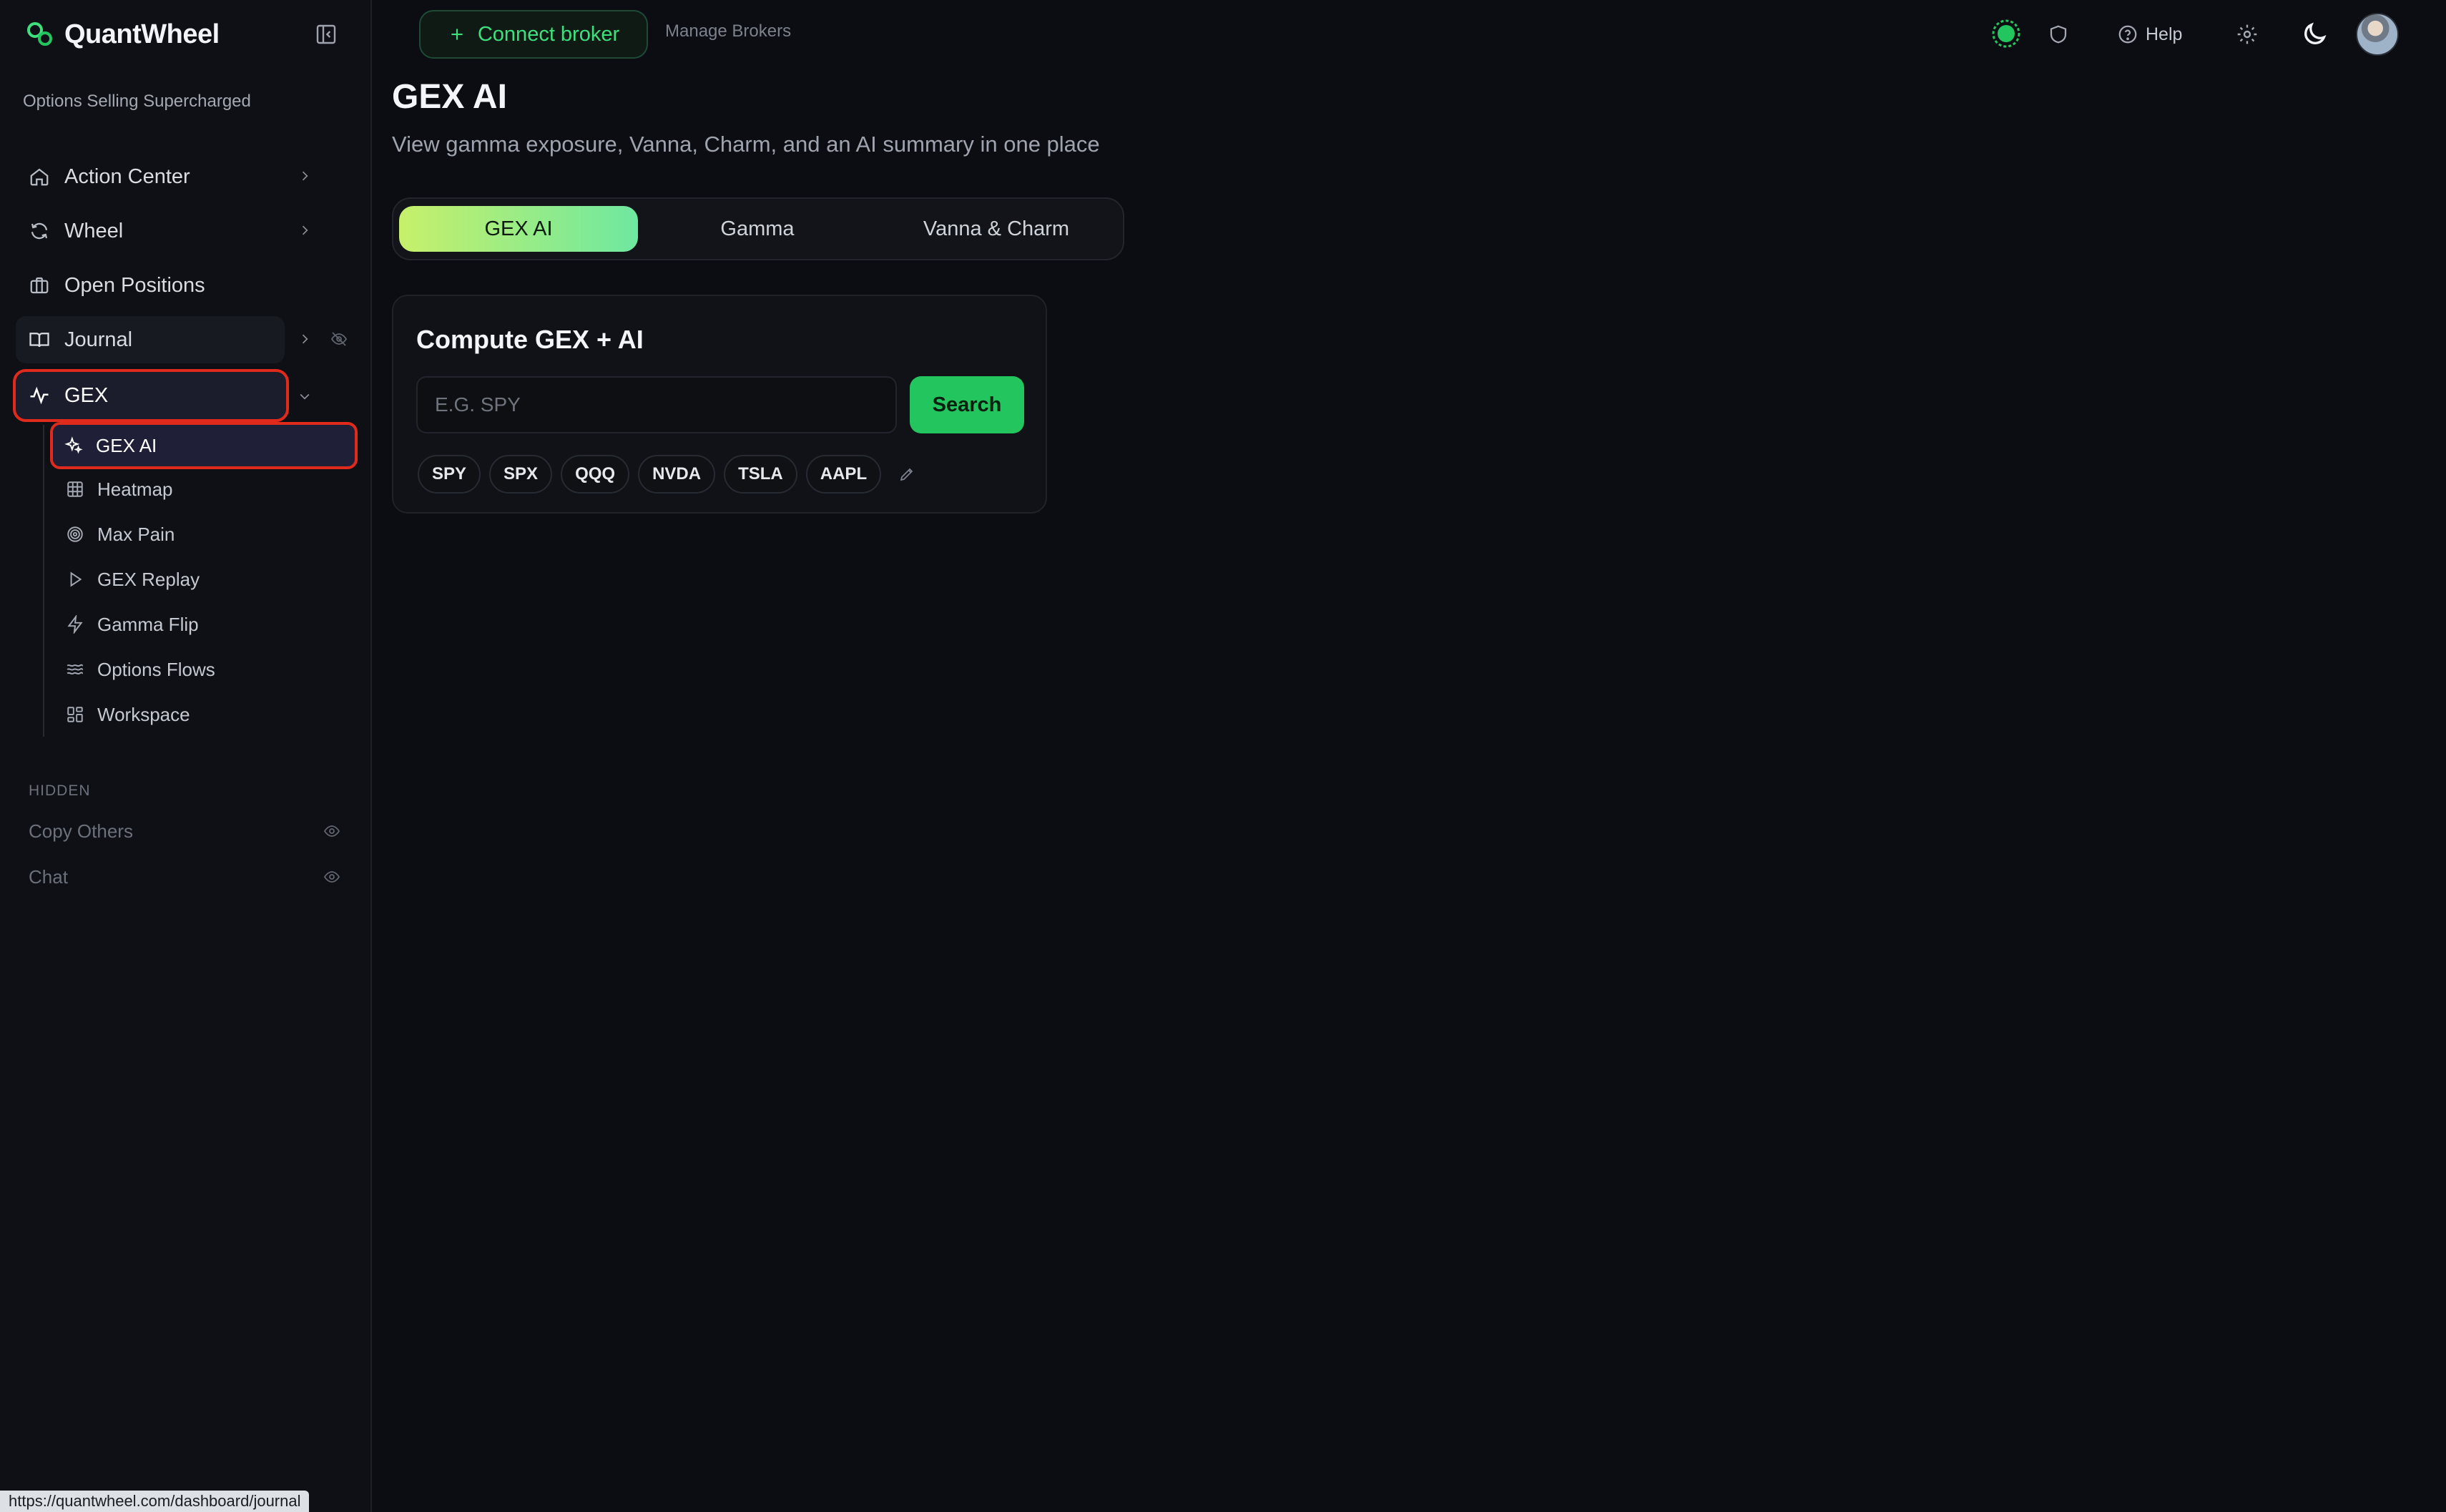 This screenshot has width=2446, height=1512. Describe the element at coordinates (204, 489) in the screenshot. I see `sidebar-subitem-heatmap: Heatmap` at that location.